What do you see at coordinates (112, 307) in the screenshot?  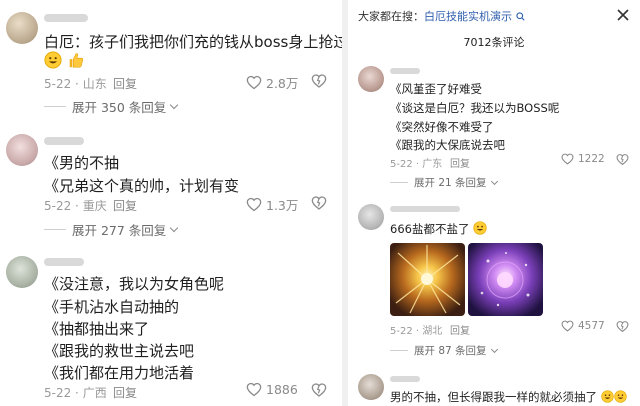 I see `comment-text: 《手机沾水自动抽的` at bounding box center [112, 307].